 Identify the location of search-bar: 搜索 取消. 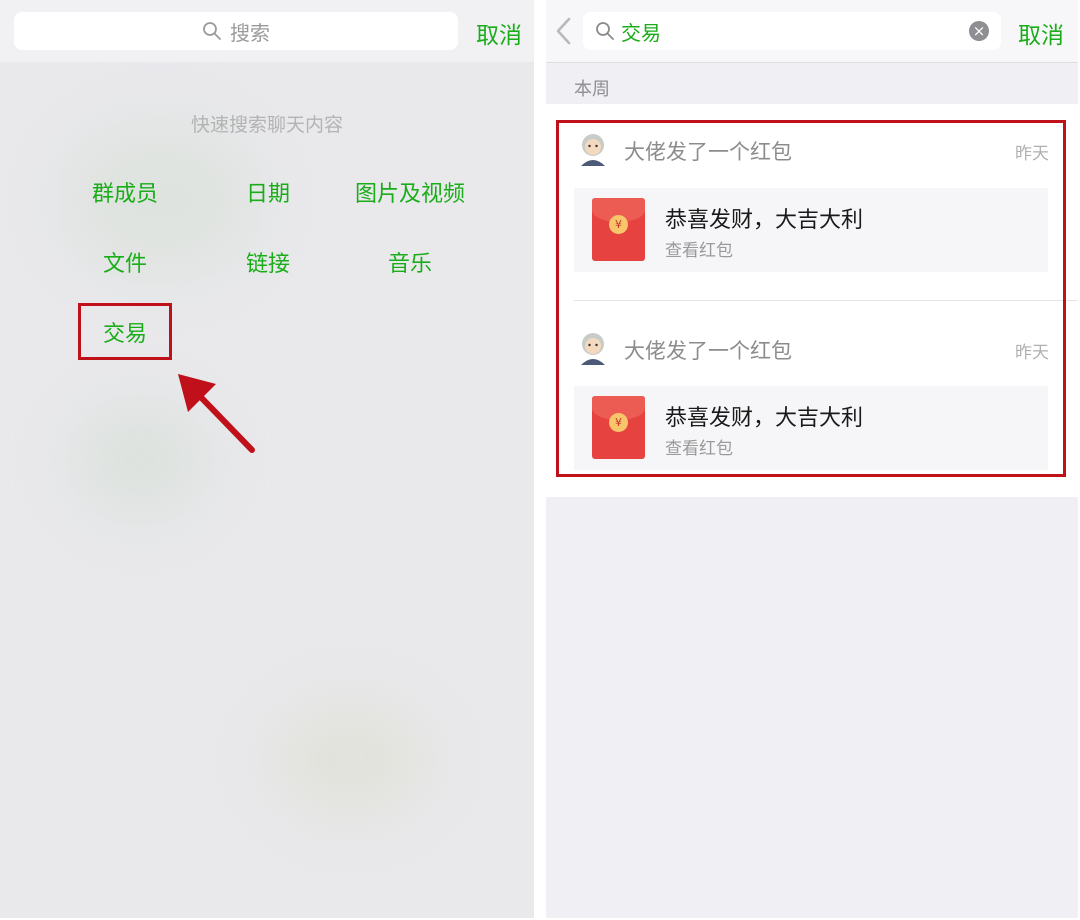
(267, 31).